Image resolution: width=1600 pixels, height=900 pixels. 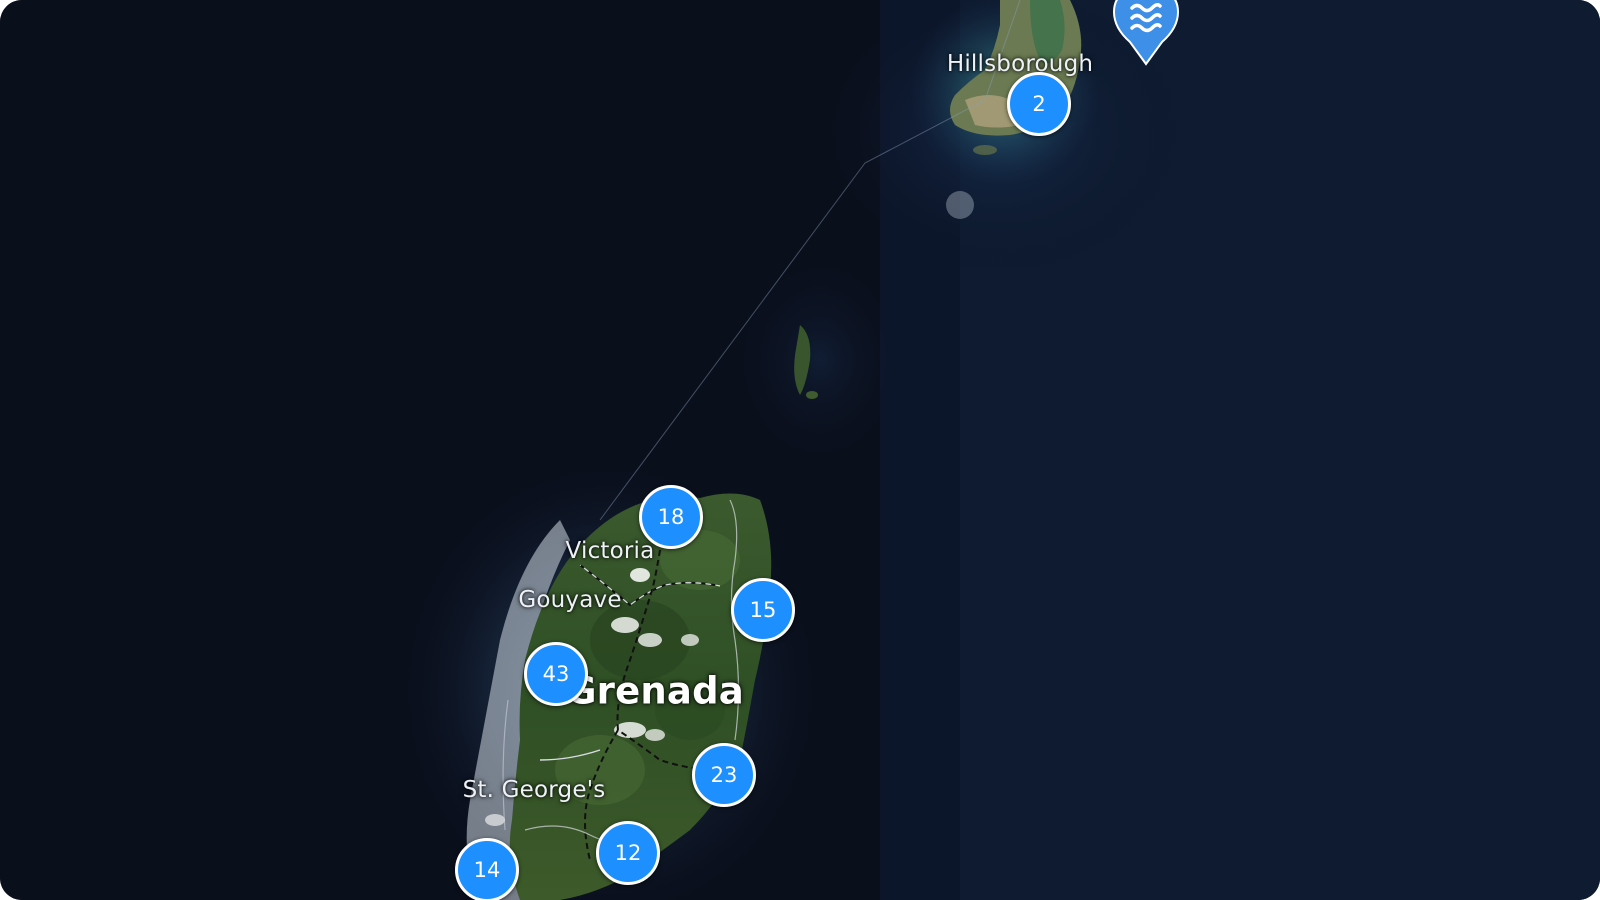 What do you see at coordinates (534, 790) in the screenshot?
I see `place-label-st-georges: St. George's` at bounding box center [534, 790].